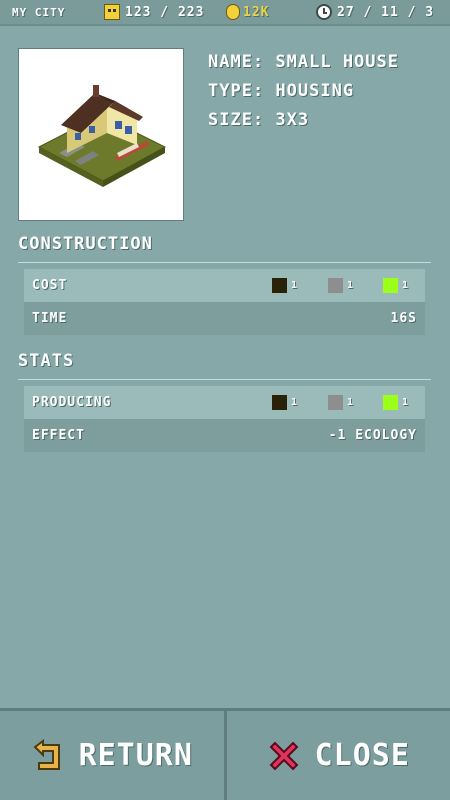 Image resolution: width=450 pixels, height=800 pixels. I want to click on effect-value: -1 ECOLOGY, so click(372, 435).